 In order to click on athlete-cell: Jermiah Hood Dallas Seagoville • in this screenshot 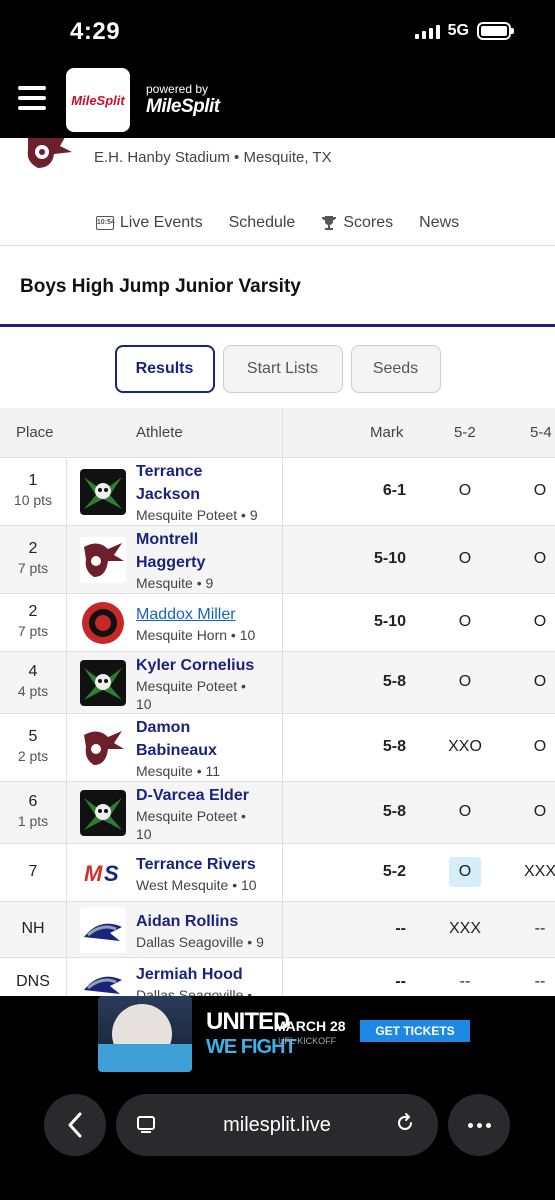, I will do `click(206, 980)`.